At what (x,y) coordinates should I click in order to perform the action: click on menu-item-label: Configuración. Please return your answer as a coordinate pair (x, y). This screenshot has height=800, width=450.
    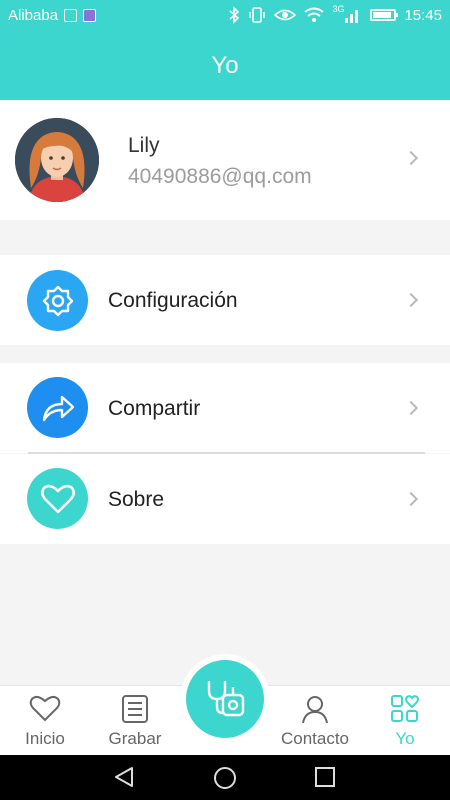
    Looking at the image, I should click on (173, 300).